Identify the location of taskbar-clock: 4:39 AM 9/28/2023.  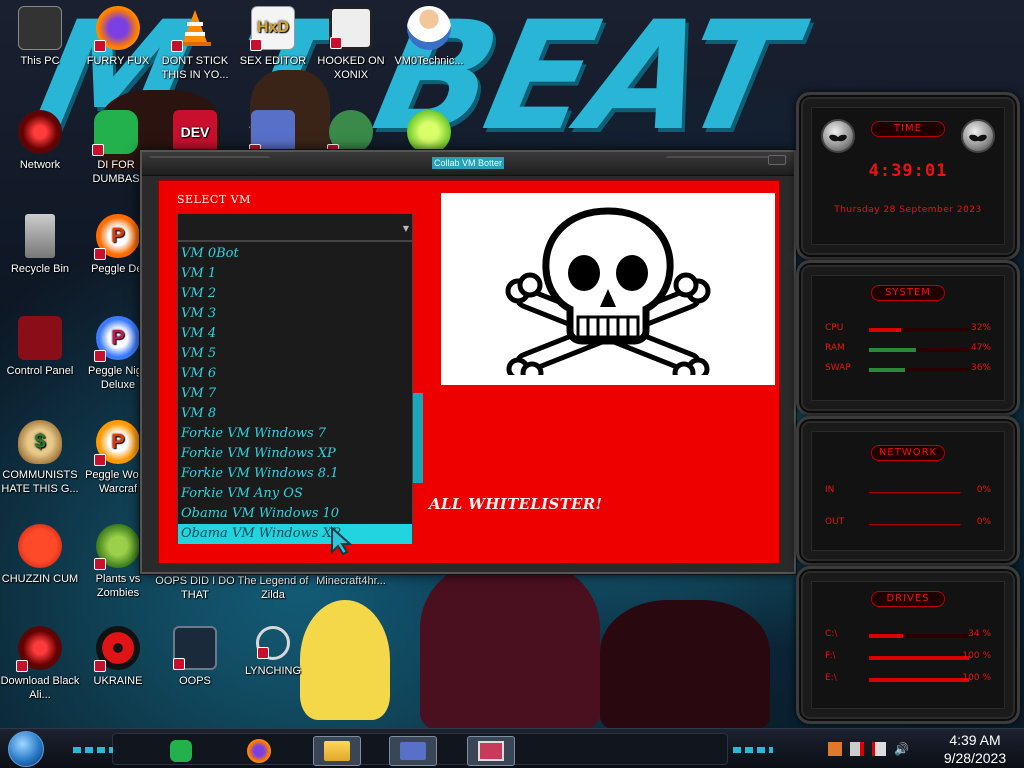
(975, 749).